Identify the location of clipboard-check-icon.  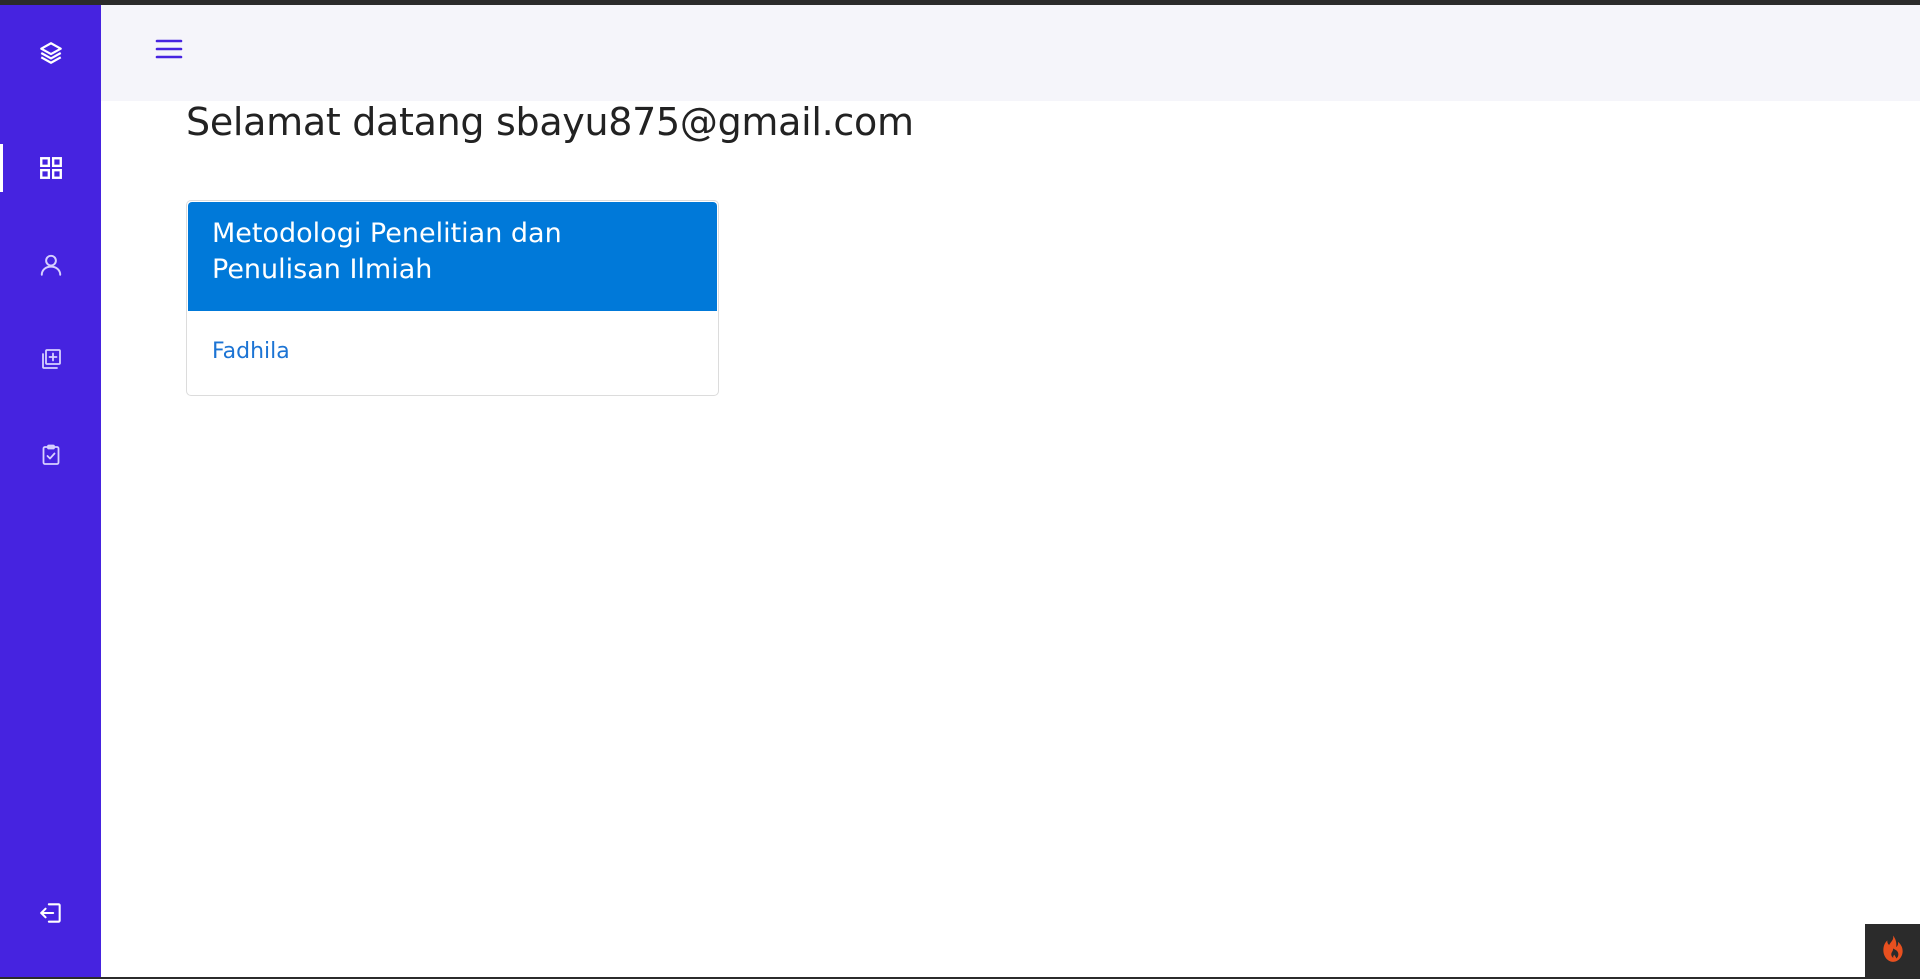
(51, 455).